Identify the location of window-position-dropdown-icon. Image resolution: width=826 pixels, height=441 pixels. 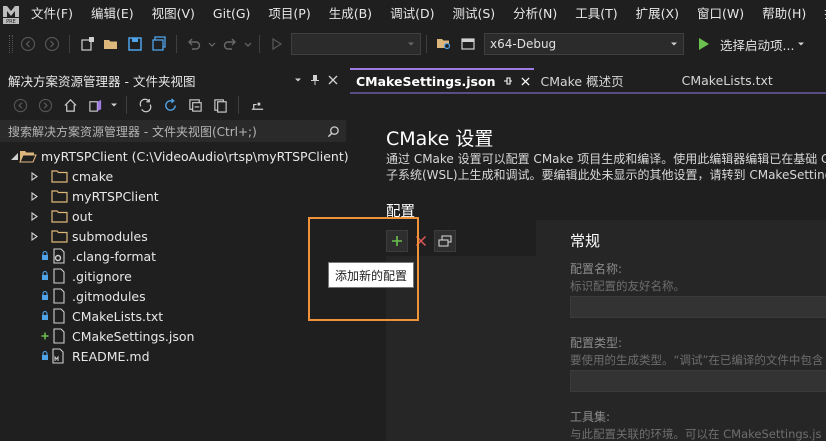
(298, 80).